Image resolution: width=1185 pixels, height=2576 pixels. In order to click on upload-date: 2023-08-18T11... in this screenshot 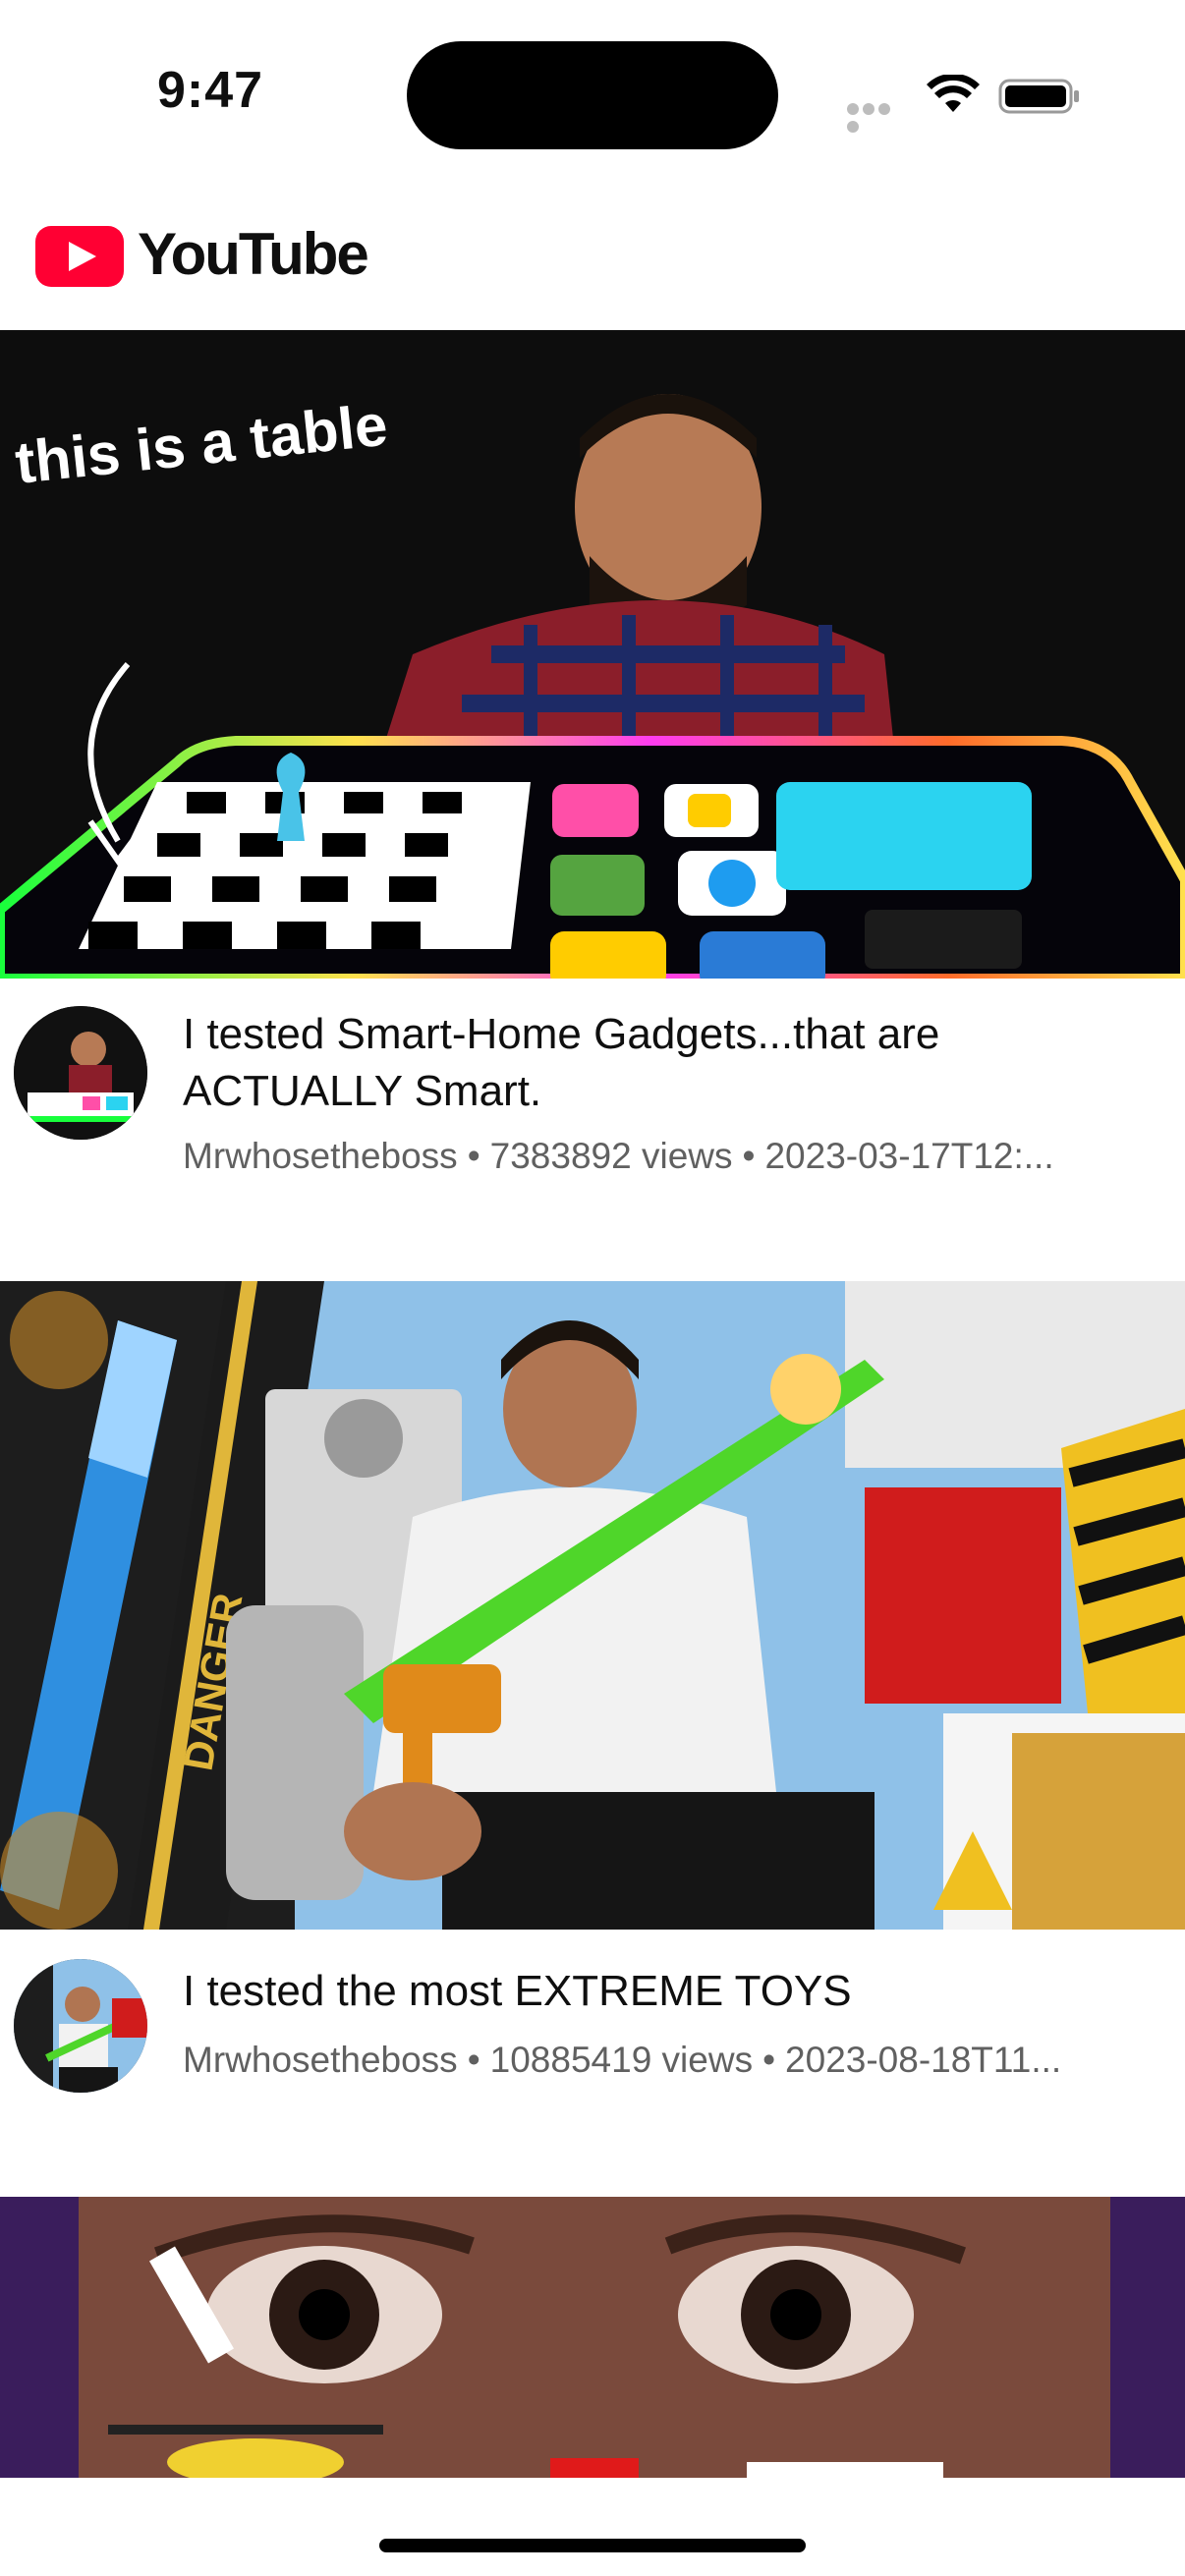, I will do `click(924, 2060)`.